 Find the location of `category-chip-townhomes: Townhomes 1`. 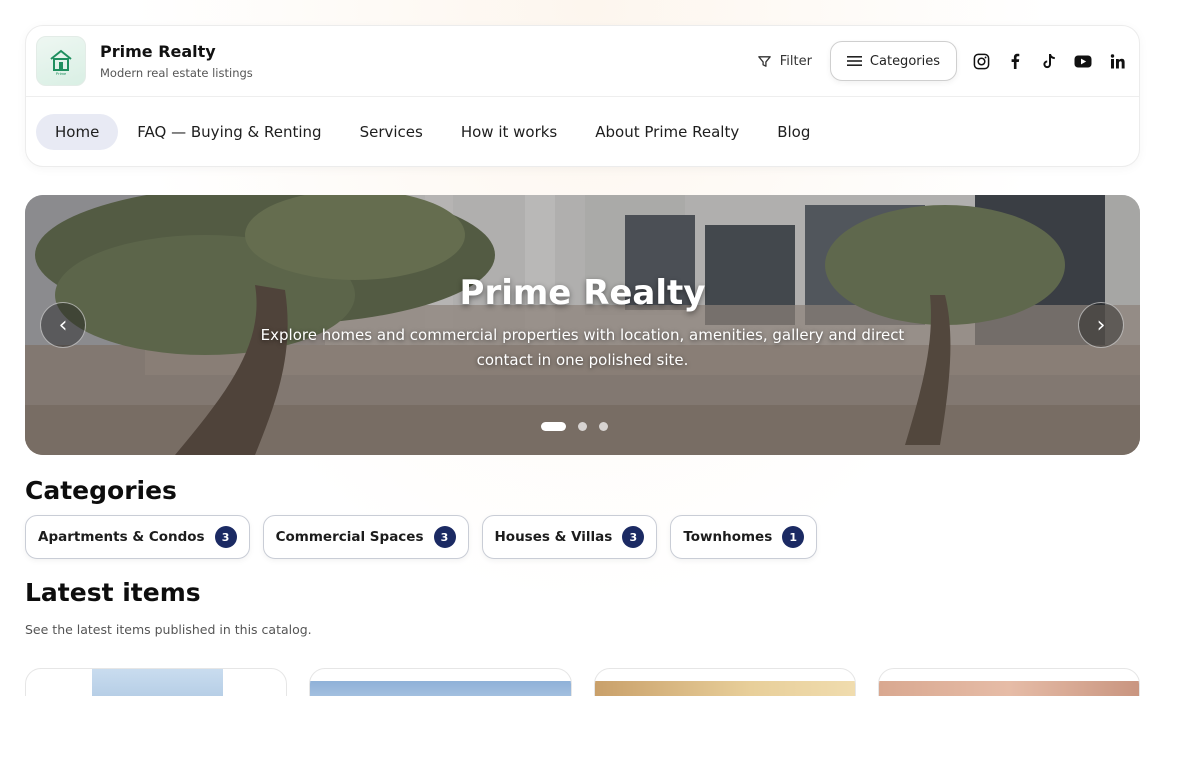

category-chip-townhomes: Townhomes 1 is located at coordinates (744, 537).